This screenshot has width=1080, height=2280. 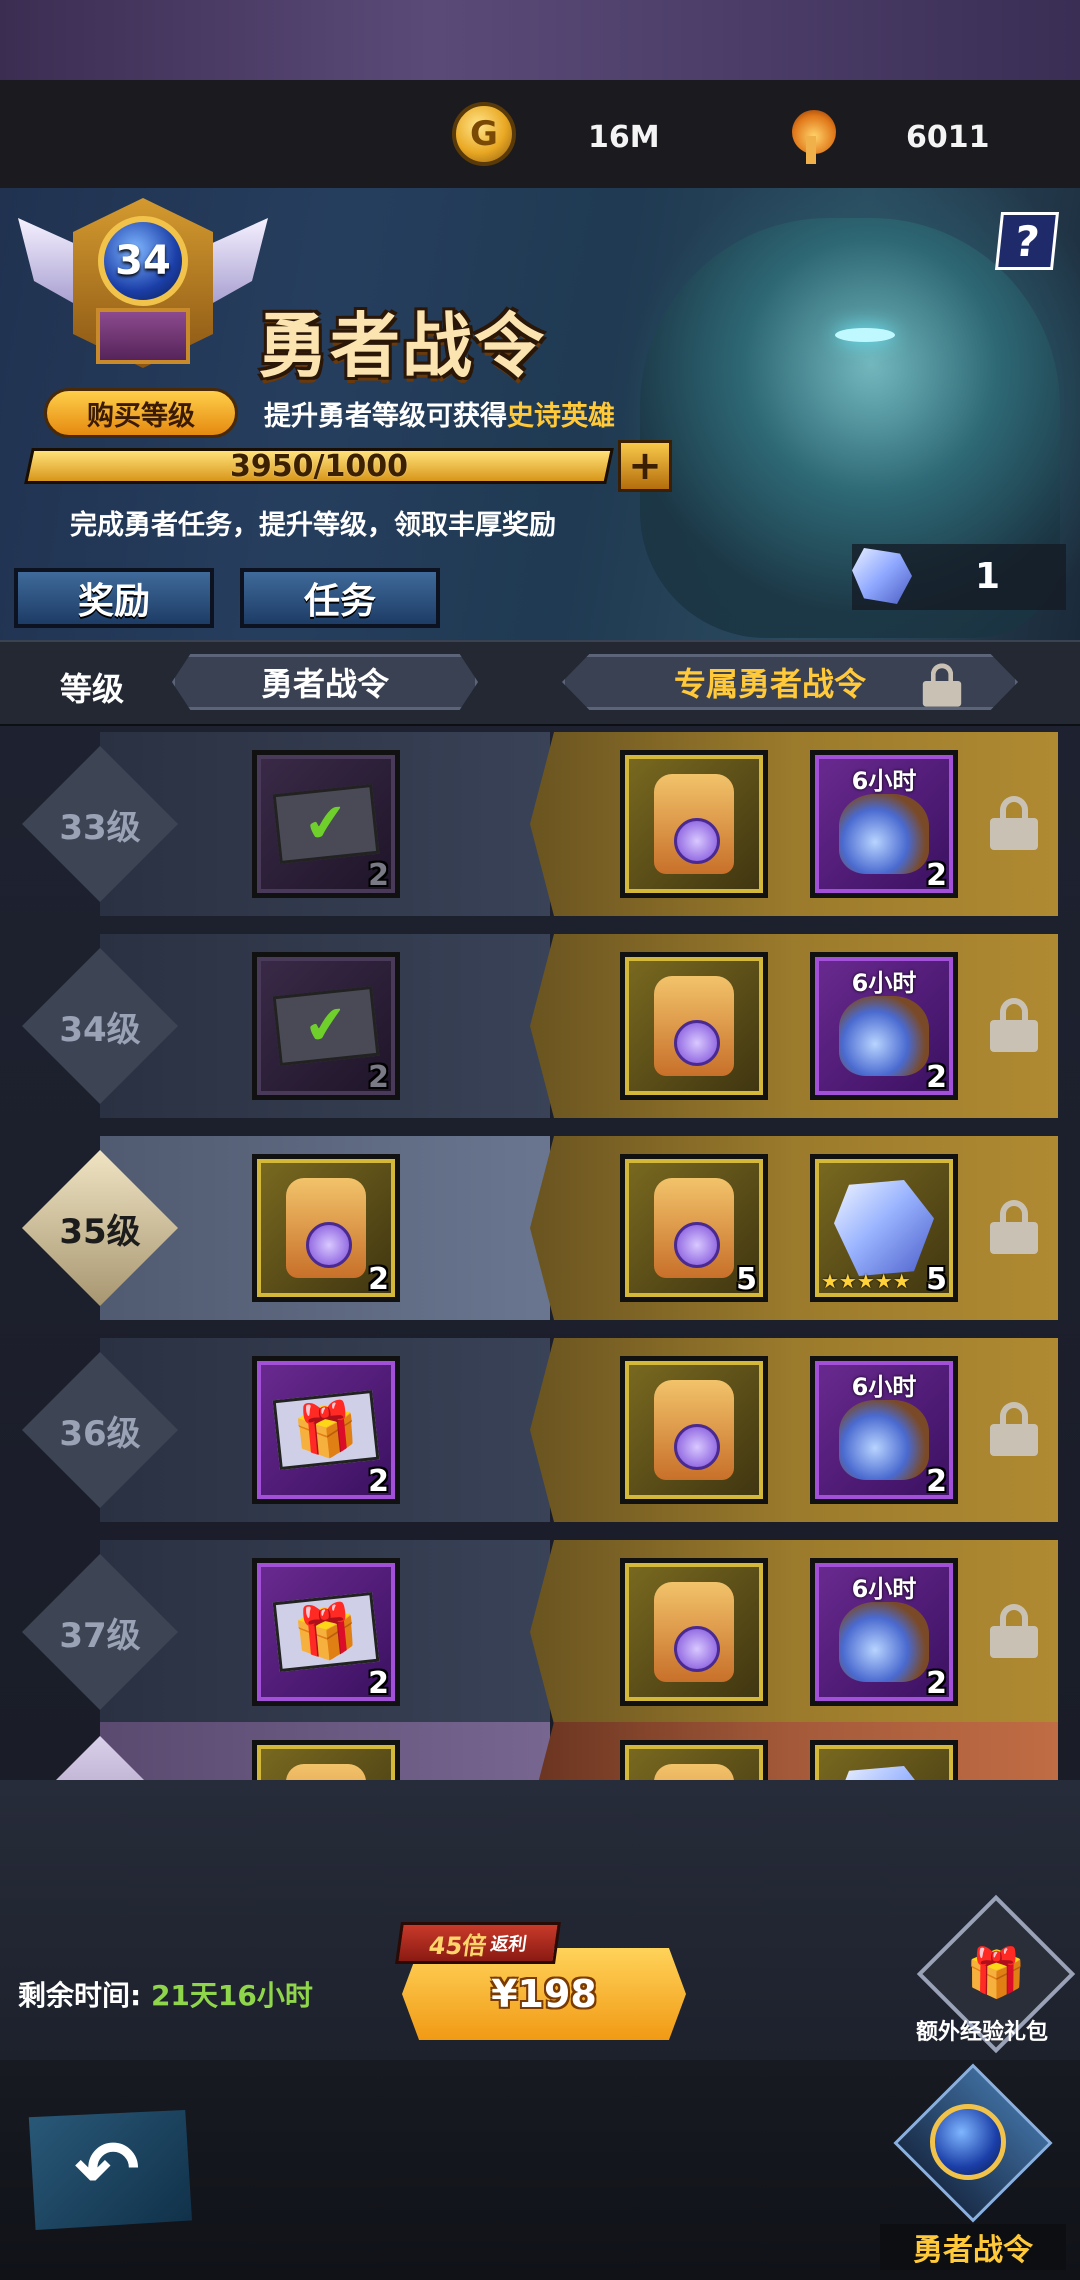 What do you see at coordinates (439, 416) in the screenshot?
I see `promo-text: 提升勇者等级可获得史诗英雄` at bounding box center [439, 416].